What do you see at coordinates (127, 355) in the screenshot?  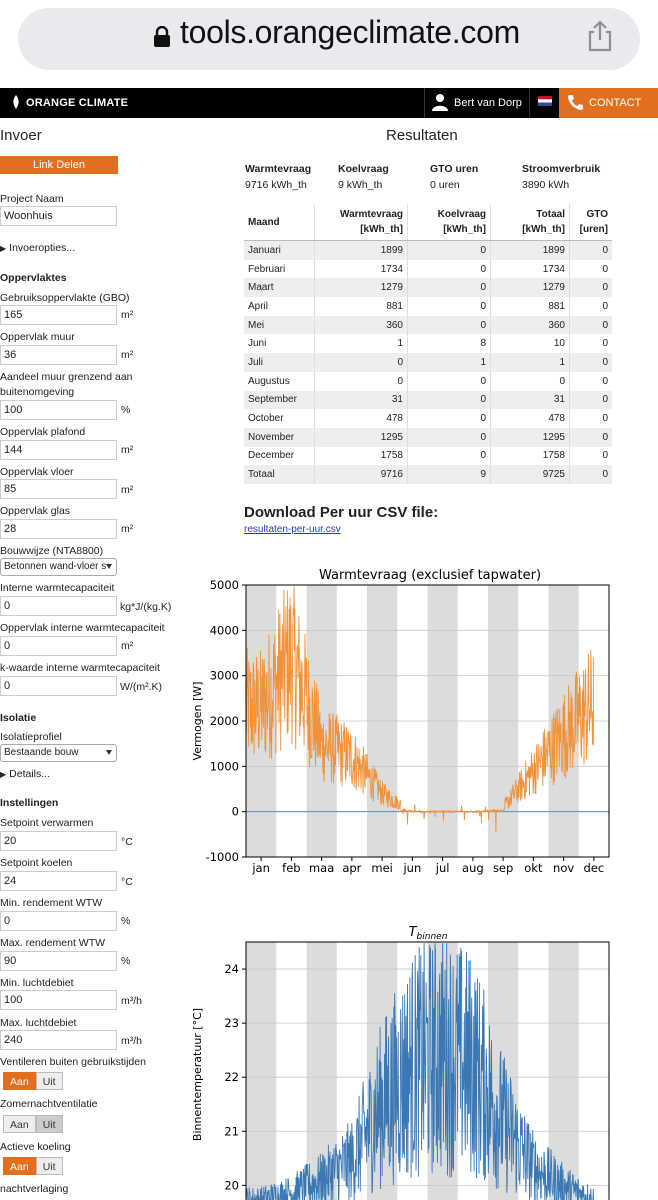 I see `unit-label: m²` at bounding box center [127, 355].